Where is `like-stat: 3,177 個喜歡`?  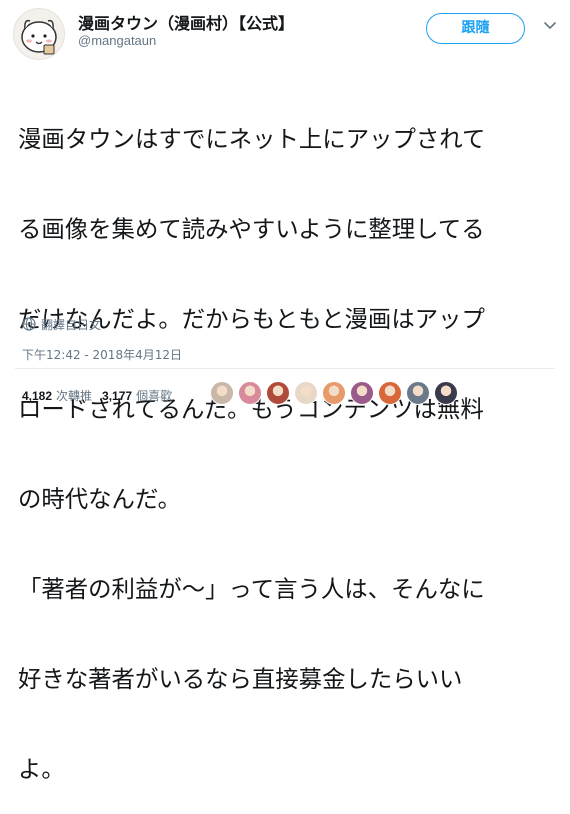 like-stat: 3,177 個喜歡 is located at coordinates (137, 395).